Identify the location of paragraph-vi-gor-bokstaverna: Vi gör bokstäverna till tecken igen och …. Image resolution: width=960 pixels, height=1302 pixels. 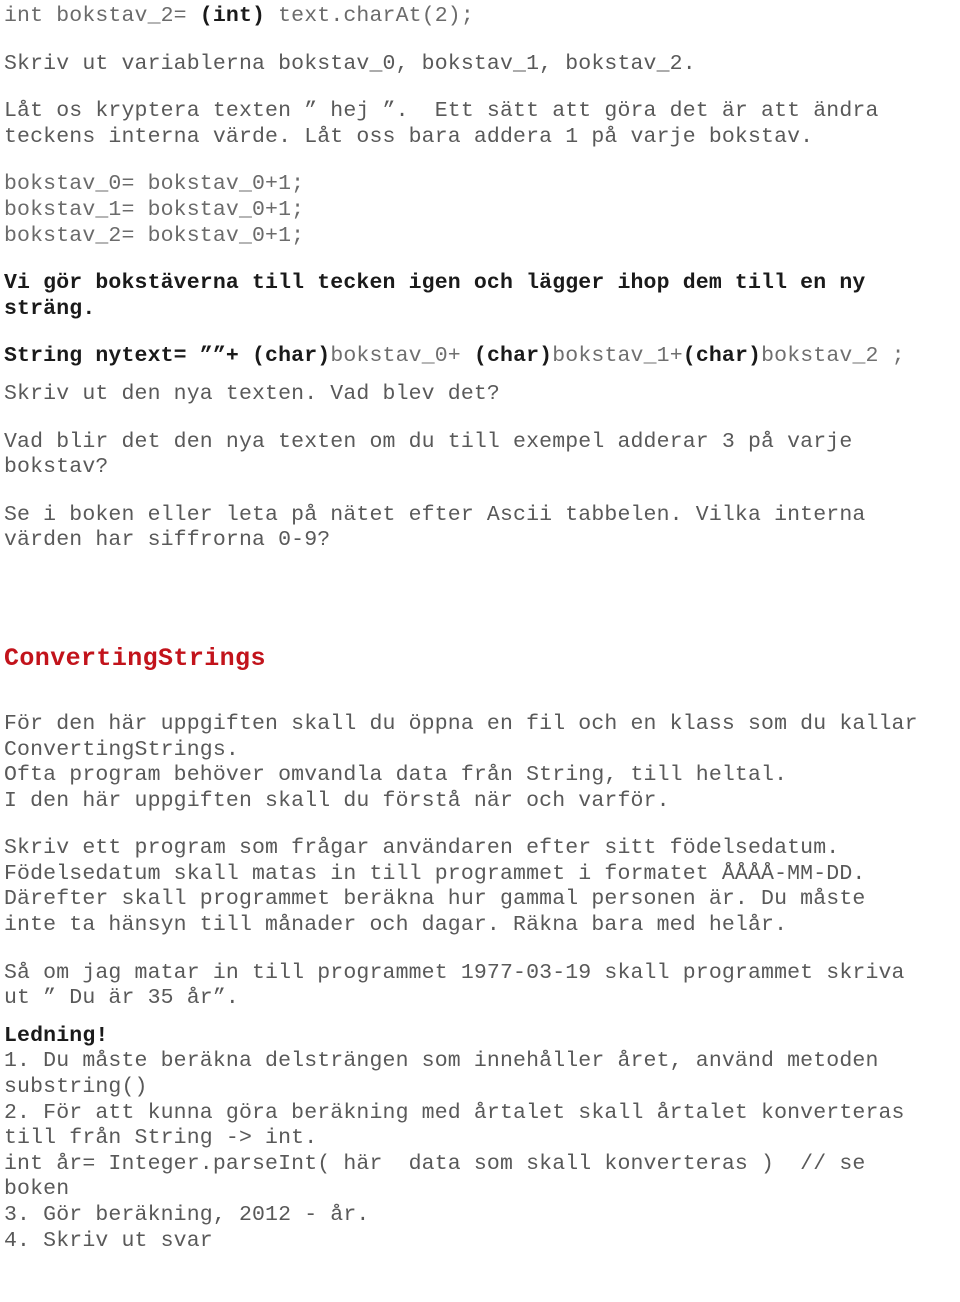
(435, 296).